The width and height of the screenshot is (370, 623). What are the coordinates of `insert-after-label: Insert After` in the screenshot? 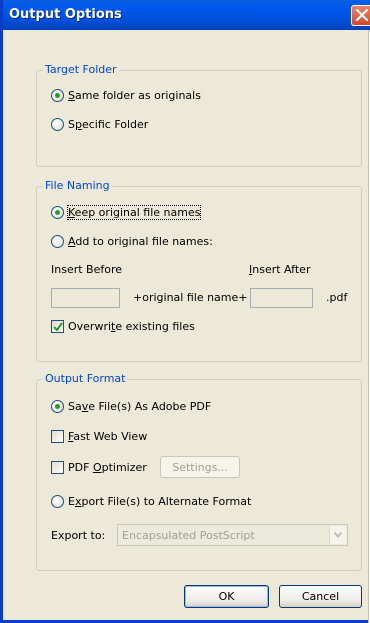 It's located at (280, 269).